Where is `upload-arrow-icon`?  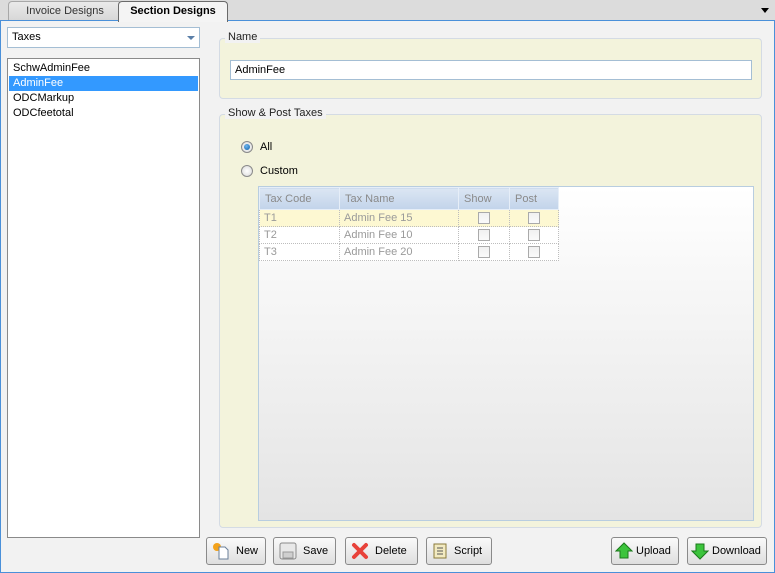 upload-arrow-icon is located at coordinates (624, 550).